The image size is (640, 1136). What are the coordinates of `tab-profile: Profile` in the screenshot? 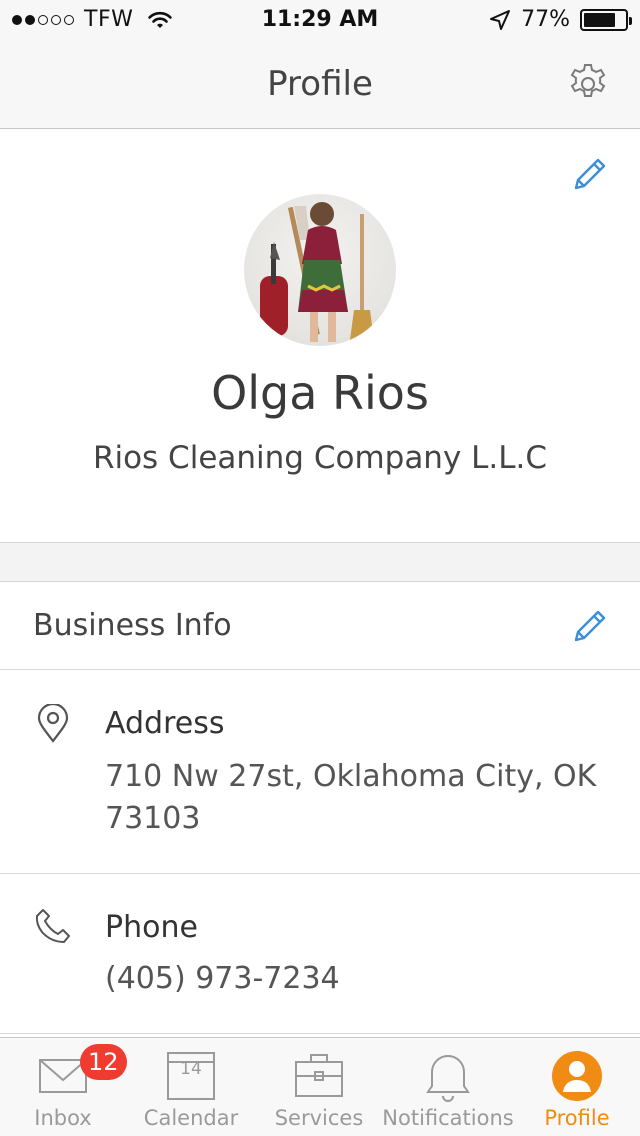 It's located at (577, 1087).